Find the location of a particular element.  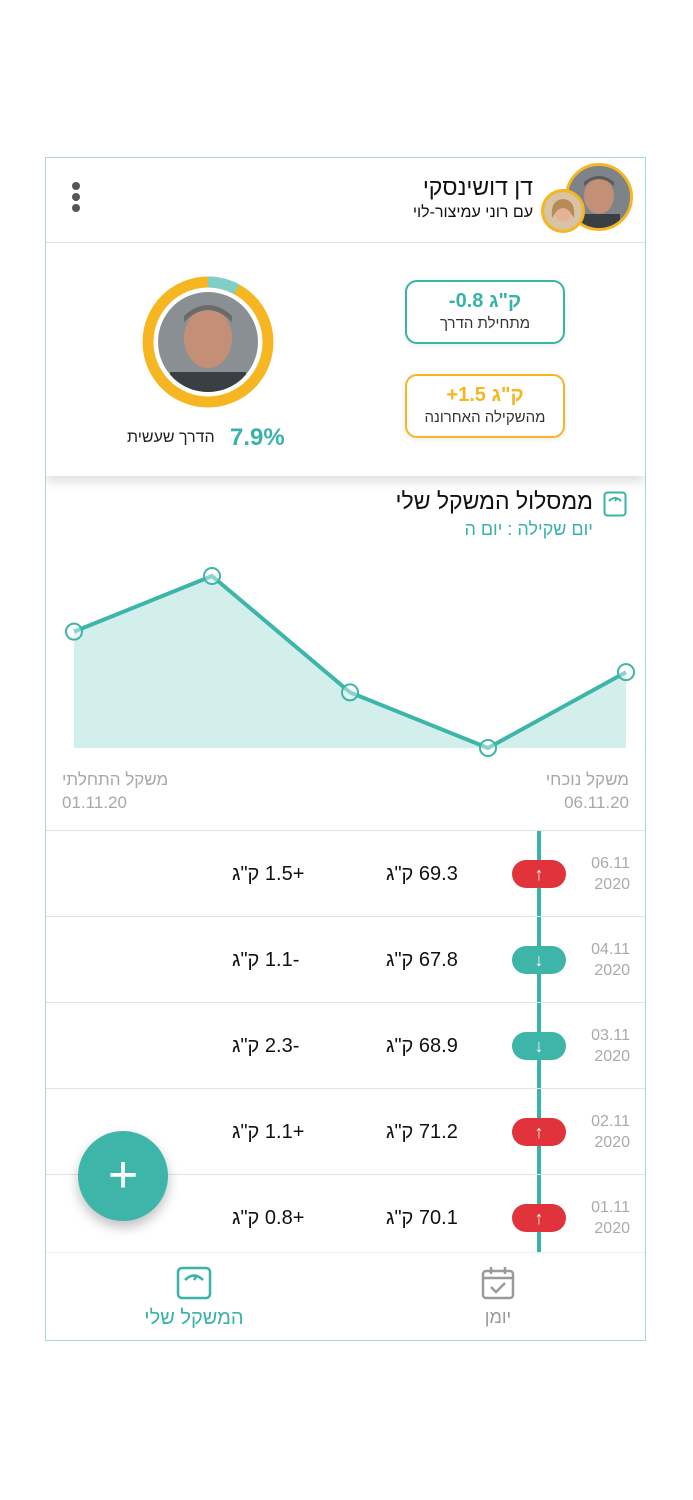

from-last-card: +1.5 ק"ג מהשקילה האחרונה is located at coordinates (485, 406).